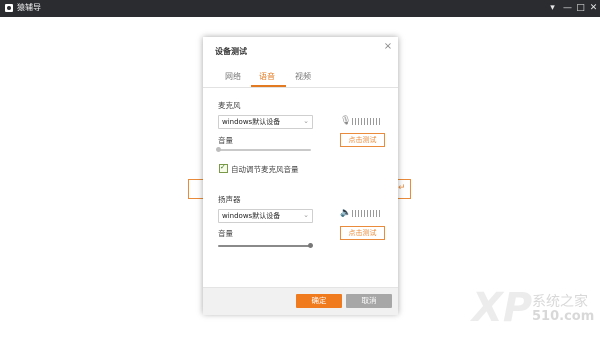 This screenshot has height=337, width=600. I want to click on checkmark-icon: ✓, so click(223, 167).